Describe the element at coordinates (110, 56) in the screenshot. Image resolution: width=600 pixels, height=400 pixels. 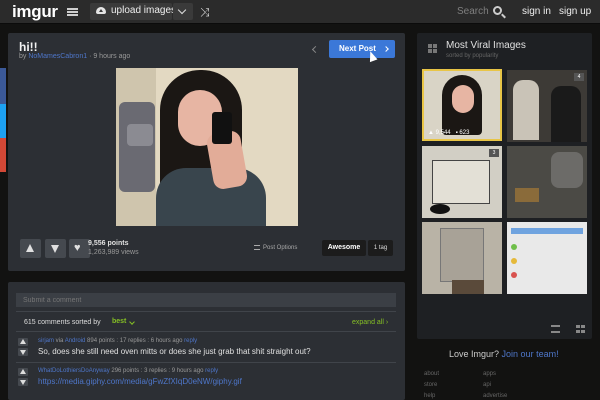
I see `post-time: · 9 hours ago` at that location.